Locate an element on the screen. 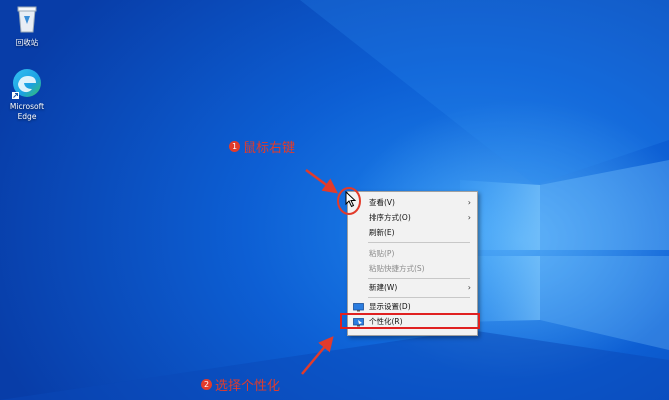 This screenshot has width=669, height=400. menu-item-paste: 粘贴(P) is located at coordinates (412, 253).